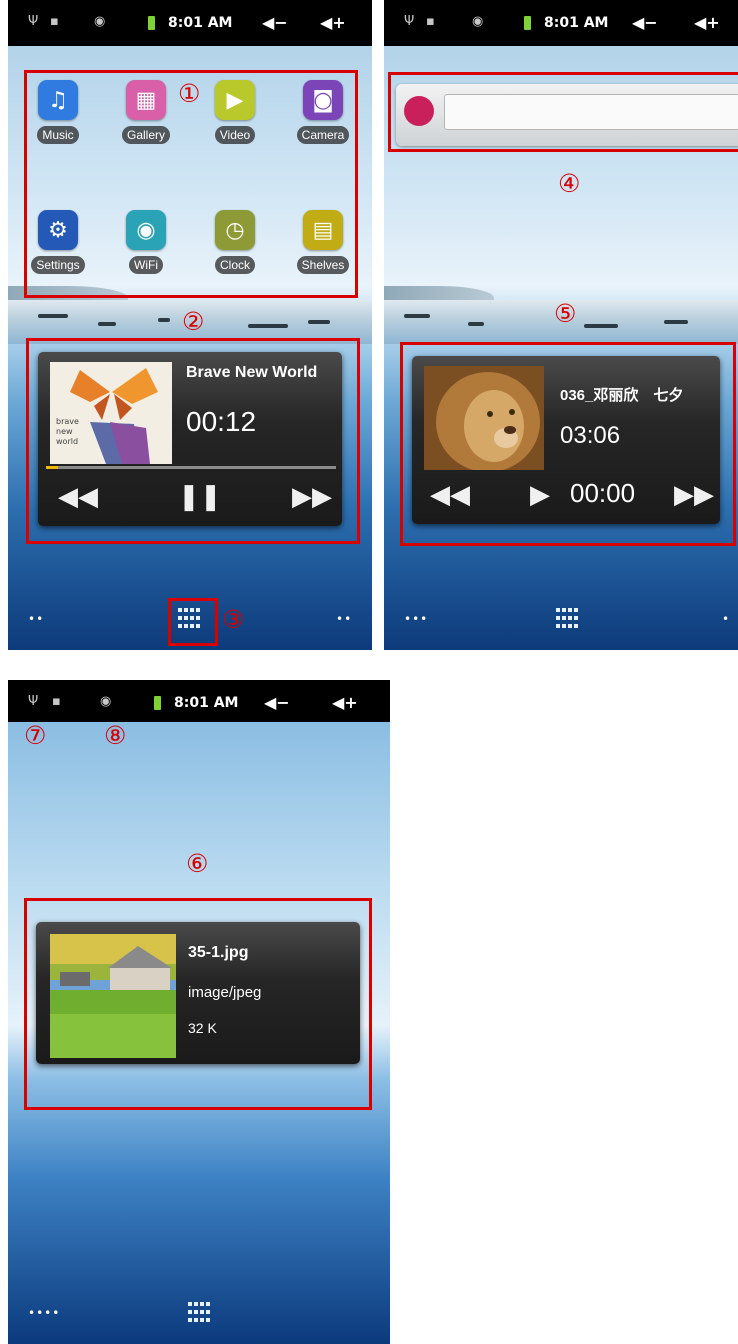 This screenshot has width=738, height=1344. I want to click on callout-8: ⑧, so click(115, 735).